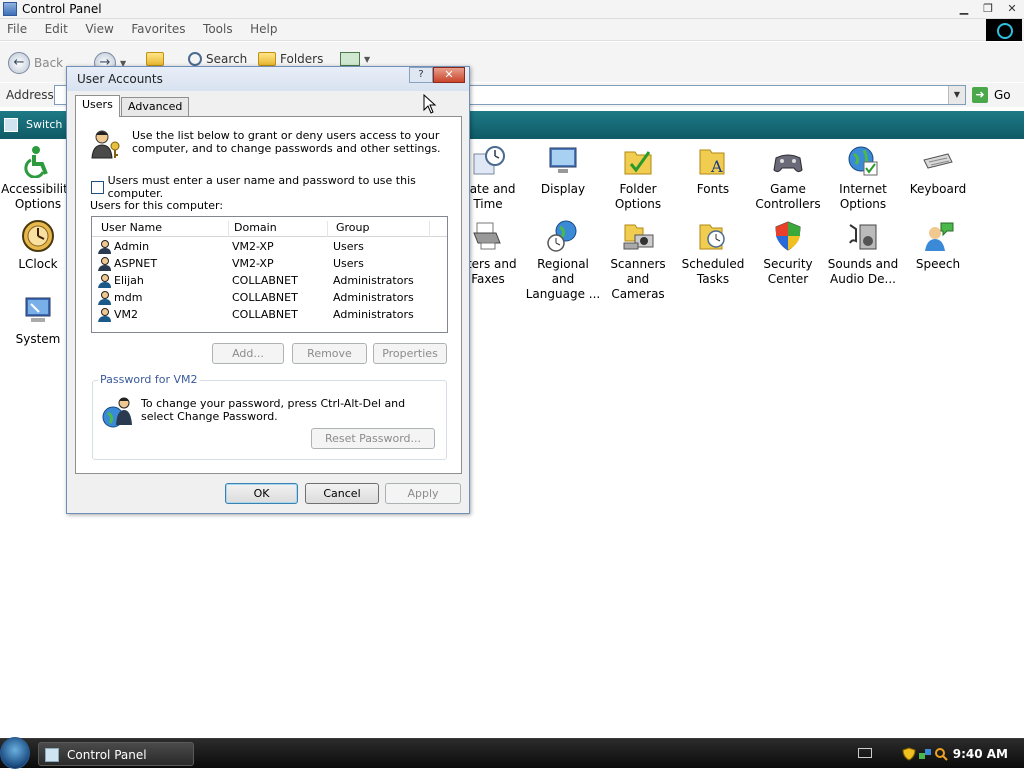  I want to click on column-user-name: User Name, so click(131, 227).